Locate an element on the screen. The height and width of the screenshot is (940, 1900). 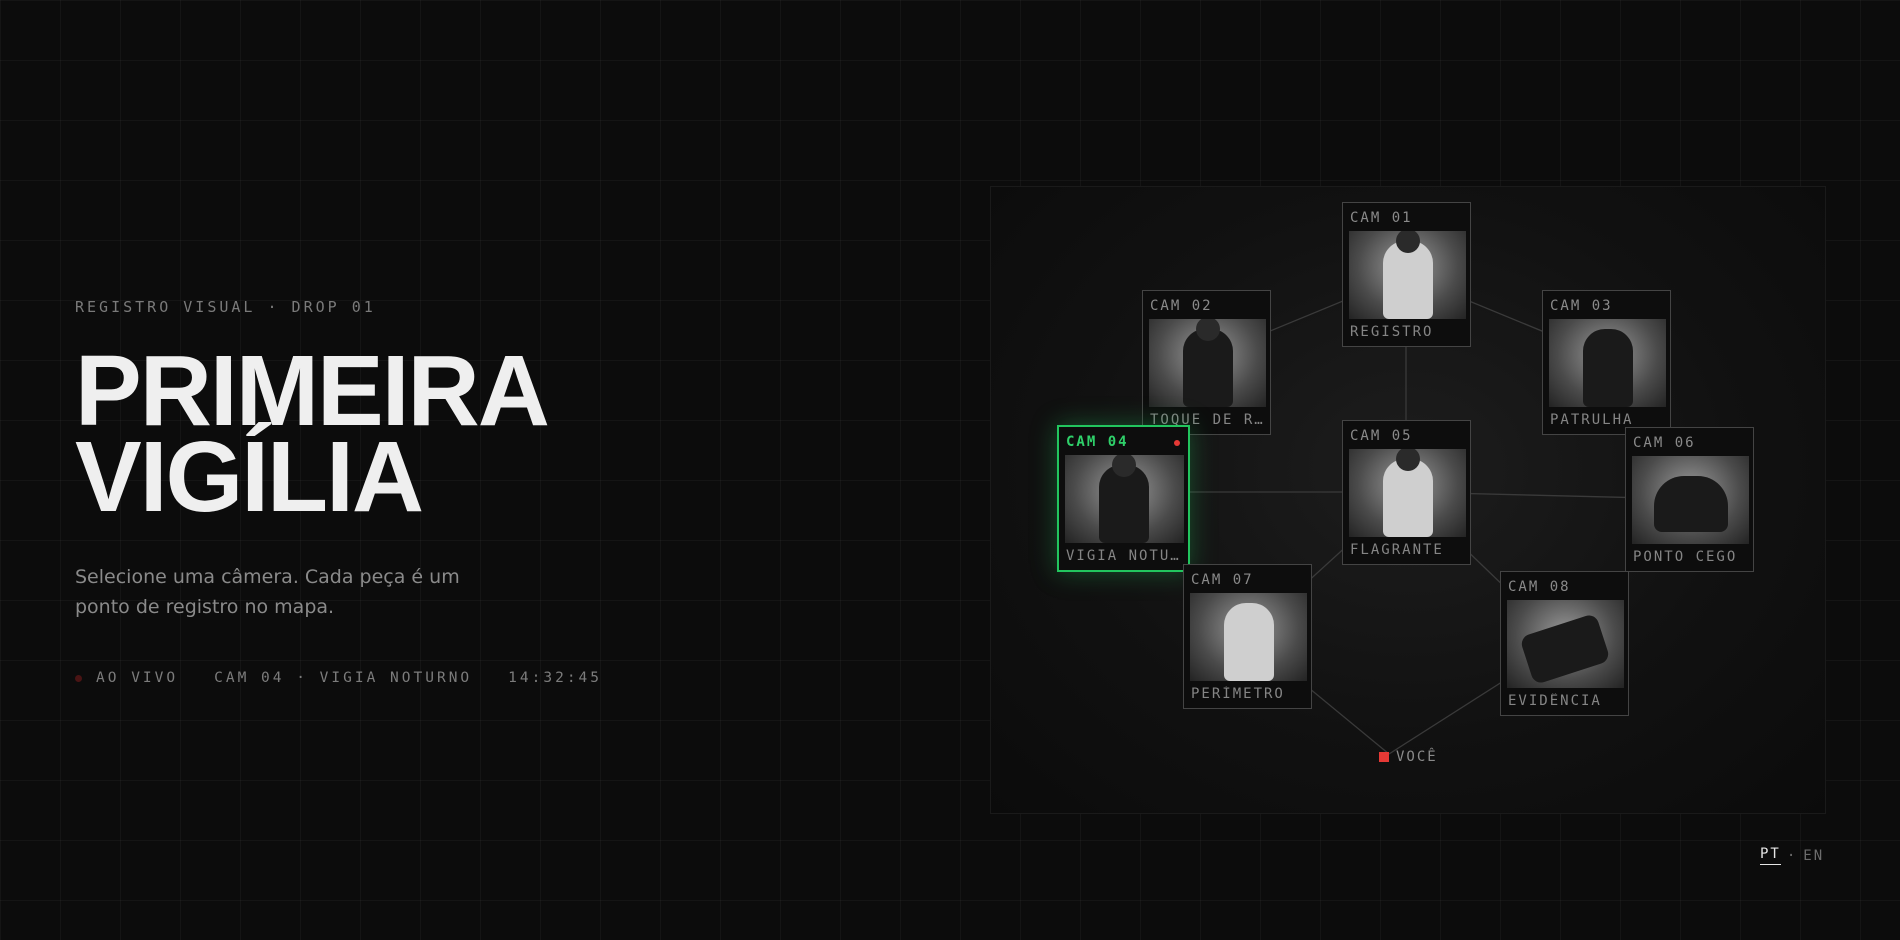
recording-dot-icon is located at coordinates (1177, 443).